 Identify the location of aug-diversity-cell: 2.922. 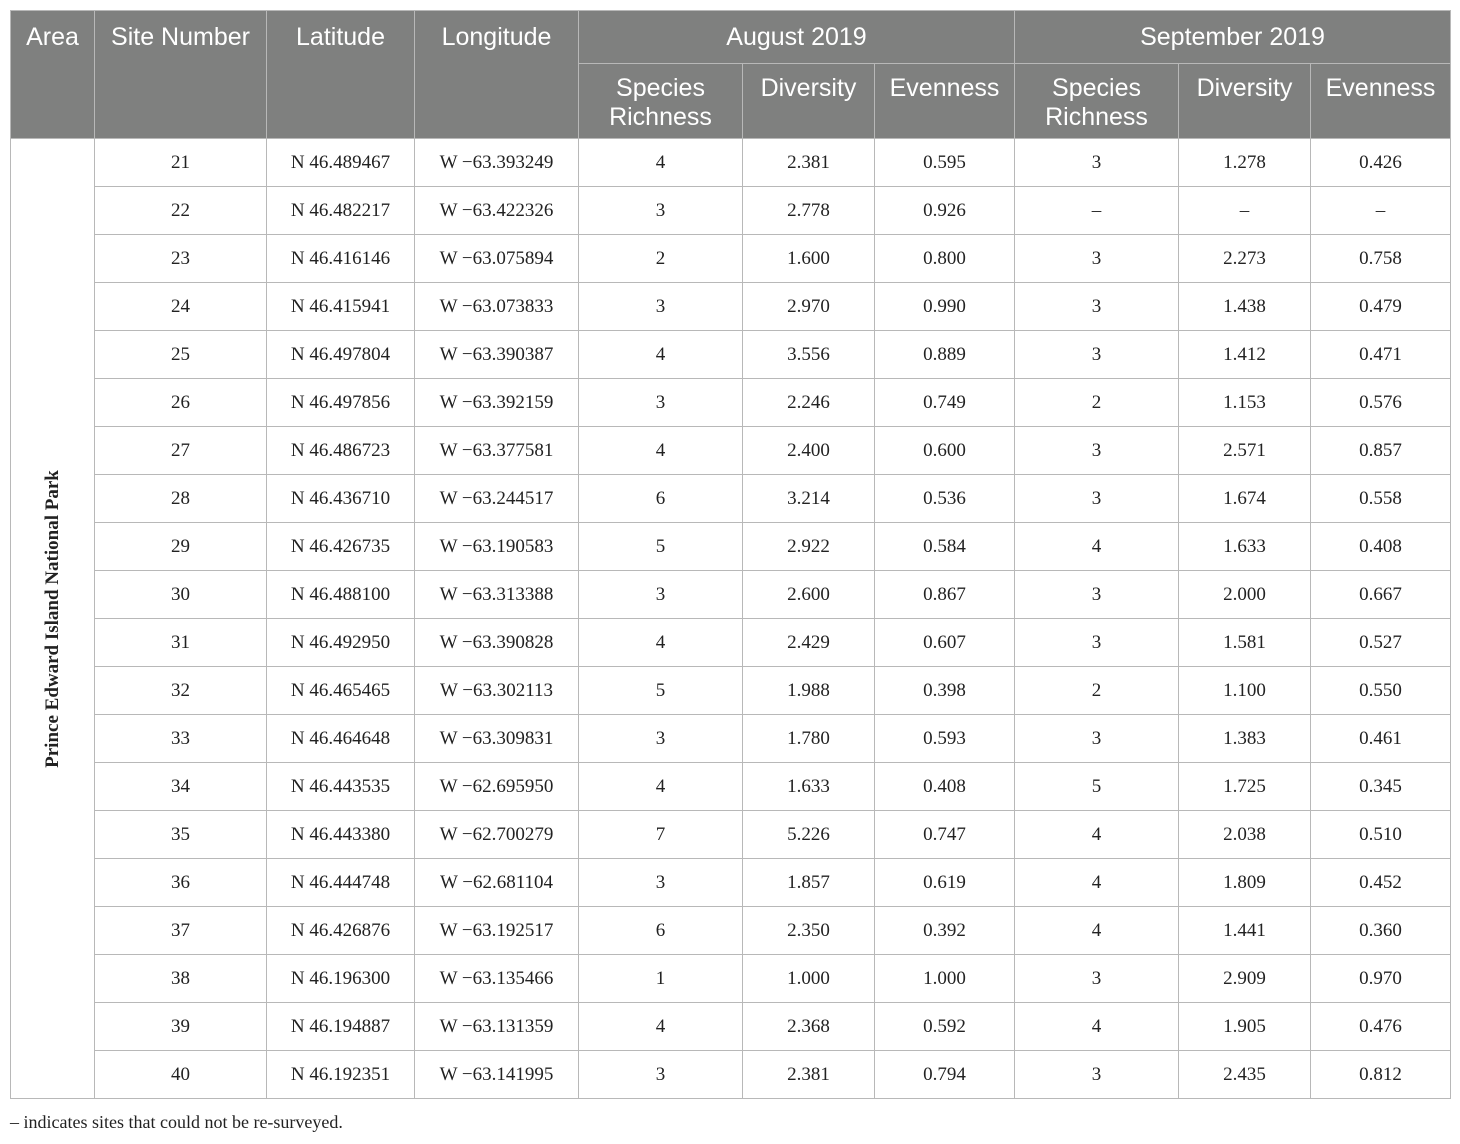
(808, 546).